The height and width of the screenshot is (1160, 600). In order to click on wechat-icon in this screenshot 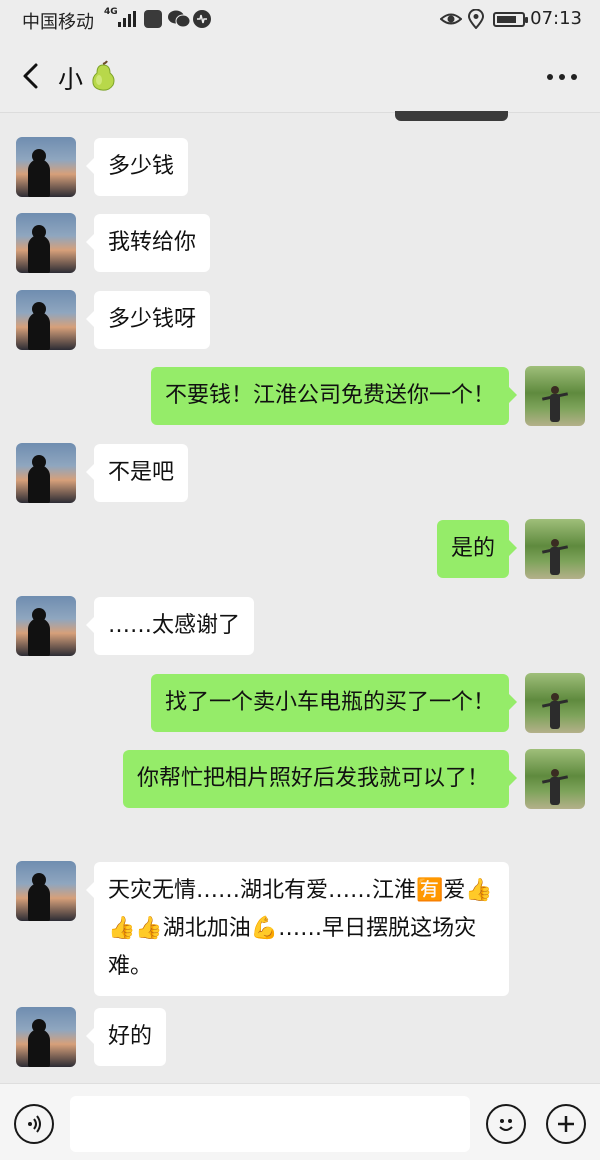, I will do `click(179, 19)`.